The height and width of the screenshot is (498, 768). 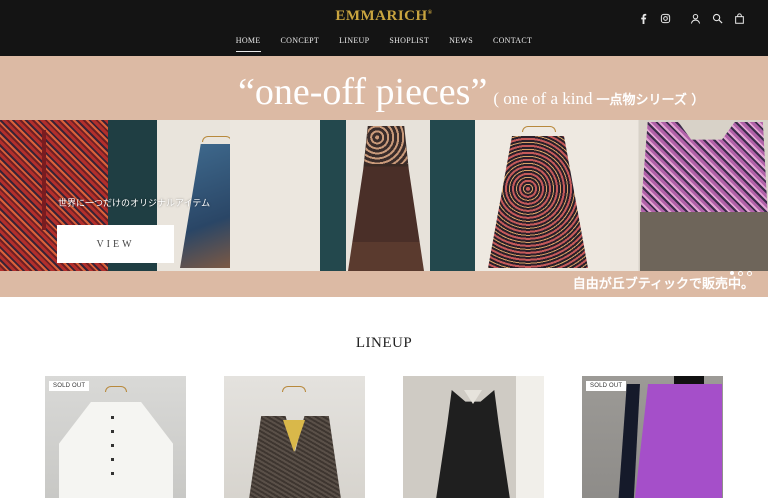 What do you see at coordinates (134, 204) in the screenshot?
I see `hero-caption: 世界に一つだけのオリジナルアイテム` at bounding box center [134, 204].